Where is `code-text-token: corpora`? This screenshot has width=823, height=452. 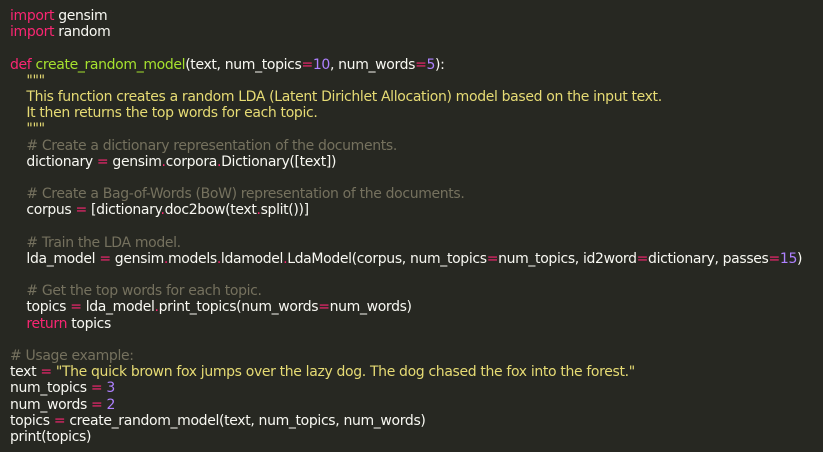 code-text-token: corpora is located at coordinates (191, 161).